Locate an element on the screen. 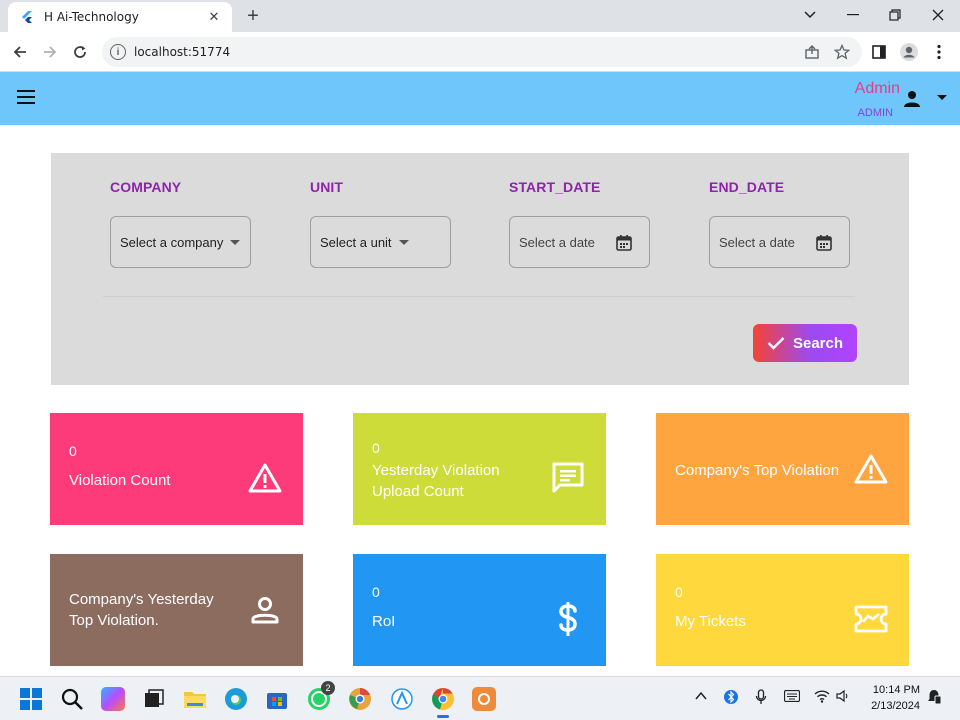  restore-icon is located at coordinates (895, 15).